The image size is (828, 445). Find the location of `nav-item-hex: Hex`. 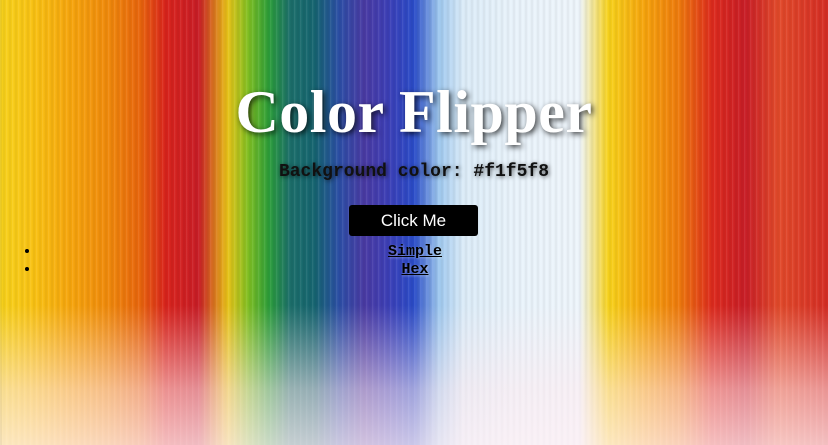

nav-item-hex: Hex is located at coordinates (434, 270).